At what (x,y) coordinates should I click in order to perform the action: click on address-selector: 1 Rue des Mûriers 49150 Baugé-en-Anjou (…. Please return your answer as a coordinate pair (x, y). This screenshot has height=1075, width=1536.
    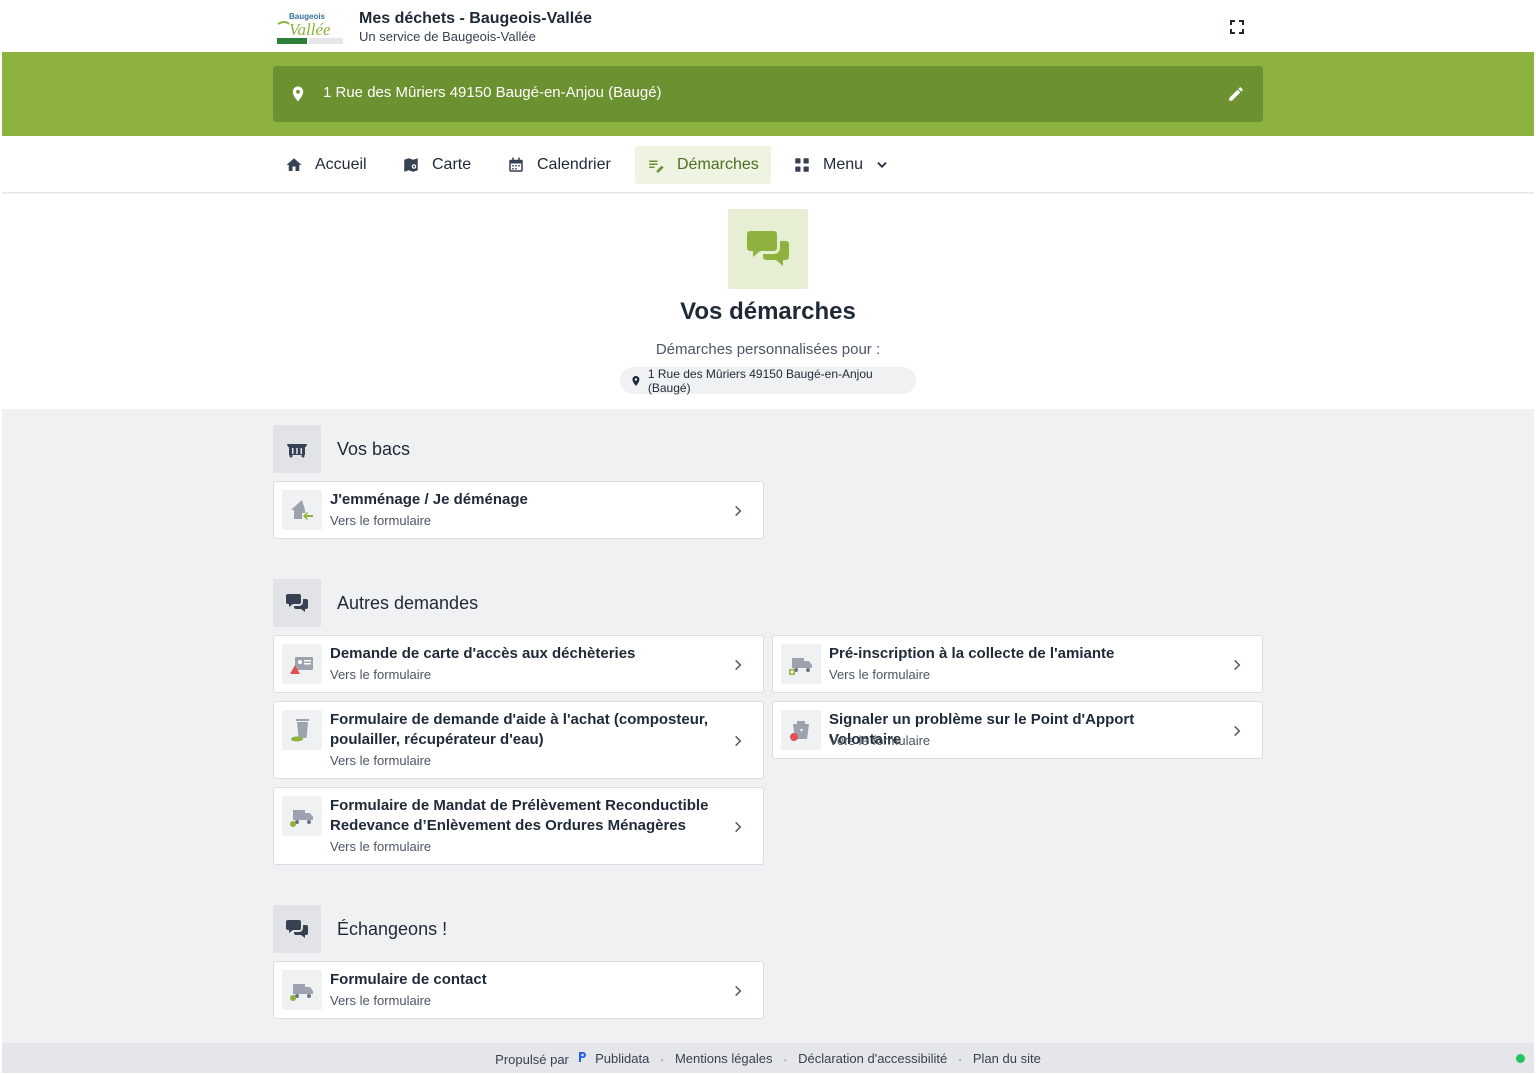
    Looking at the image, I should click on (768, 94).